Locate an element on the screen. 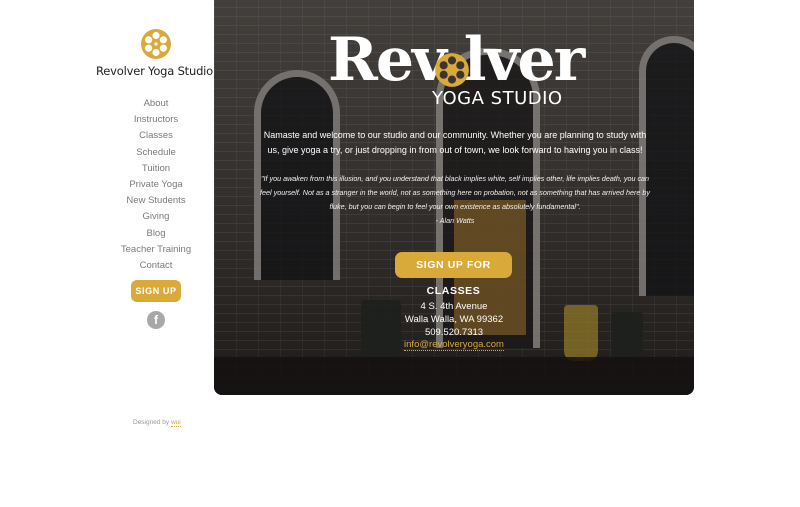 The width and height of the screenshot is (800, 507). credit-link: wui is located at coordinates (175, 423).